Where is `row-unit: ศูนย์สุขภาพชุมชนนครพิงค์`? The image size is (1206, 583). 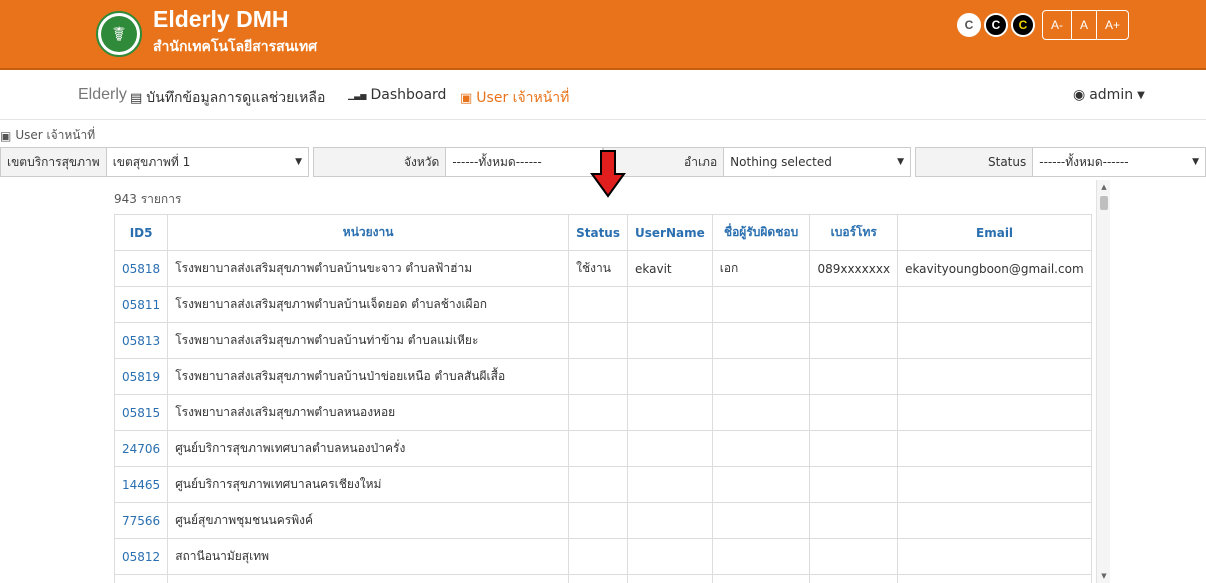 row-unit: ศูนย์สุขภาพชุมชนนครพิงค์ is located at coordinates (368, 520).